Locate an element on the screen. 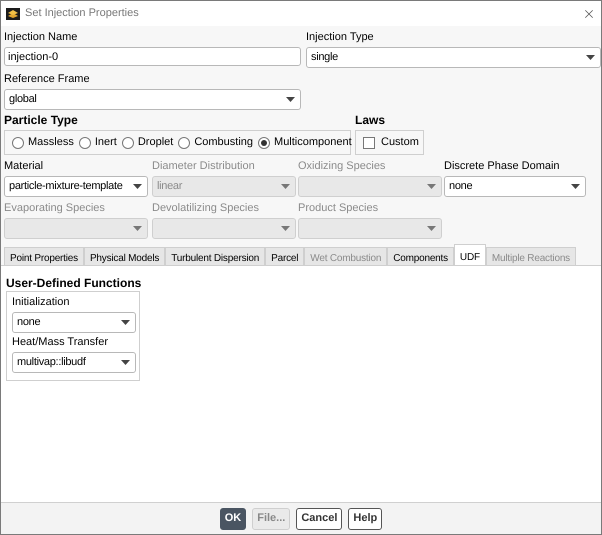 The width and height of the screenshot is (602, 535). radio-option: Multicomponent is located at coordinates (305, 142).